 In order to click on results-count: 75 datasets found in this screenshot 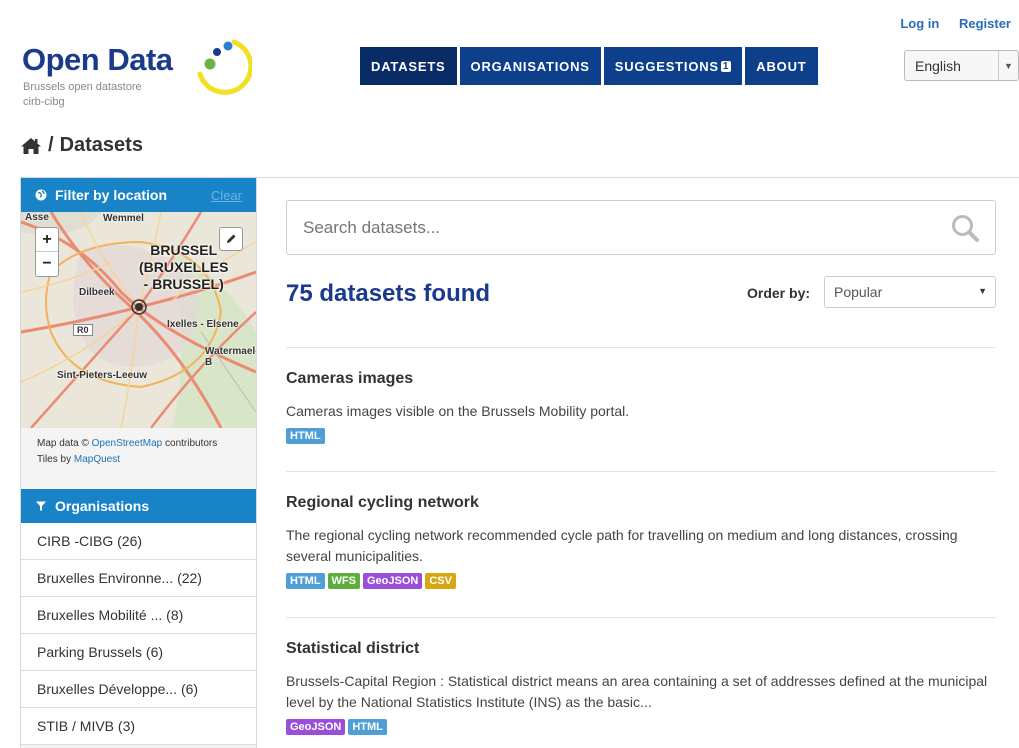, I will do `click(388, 293)`.